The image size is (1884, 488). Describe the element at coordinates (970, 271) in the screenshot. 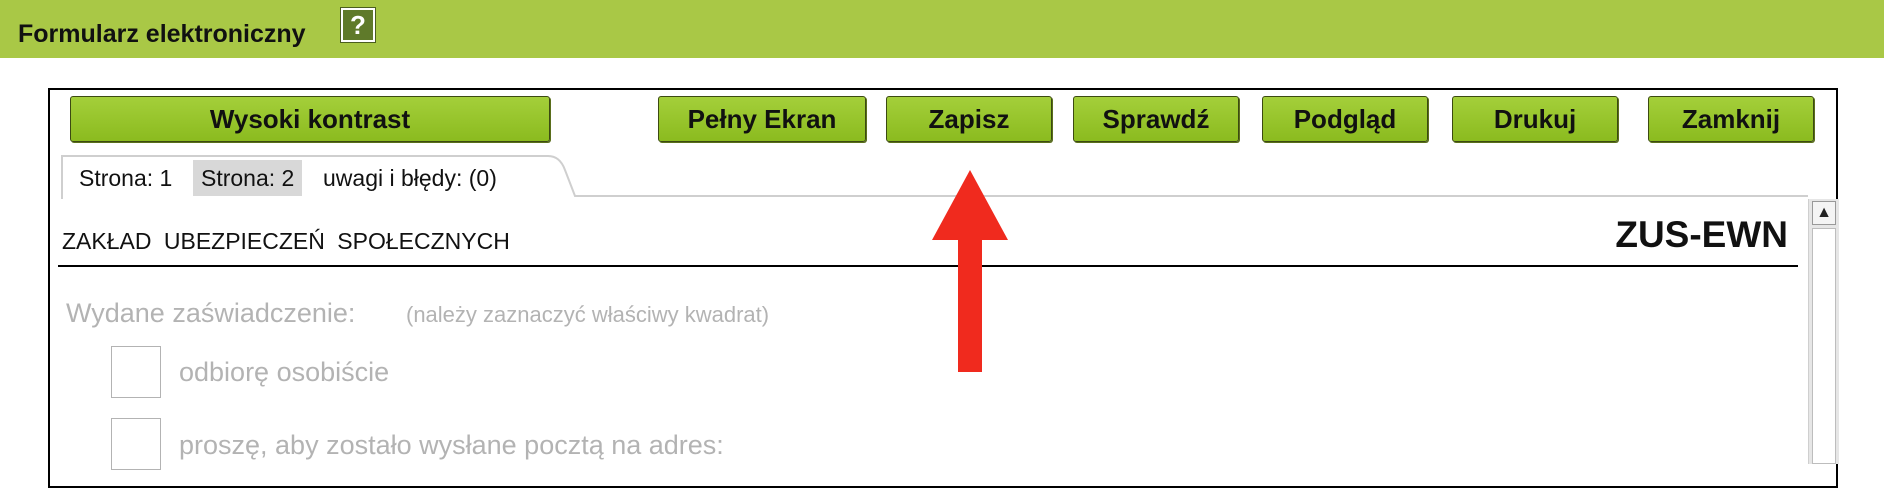

I see `annotation-arrow-icon` at that location.